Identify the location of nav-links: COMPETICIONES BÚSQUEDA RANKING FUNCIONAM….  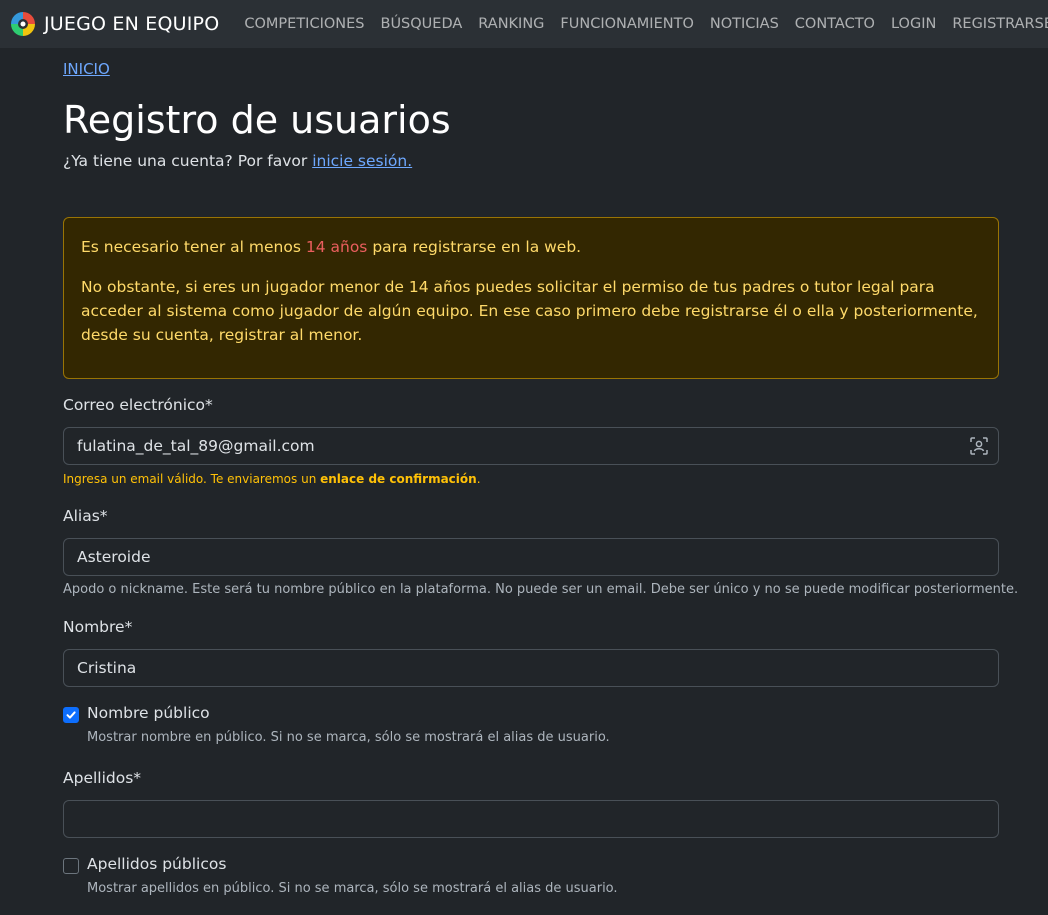
(642, 24).